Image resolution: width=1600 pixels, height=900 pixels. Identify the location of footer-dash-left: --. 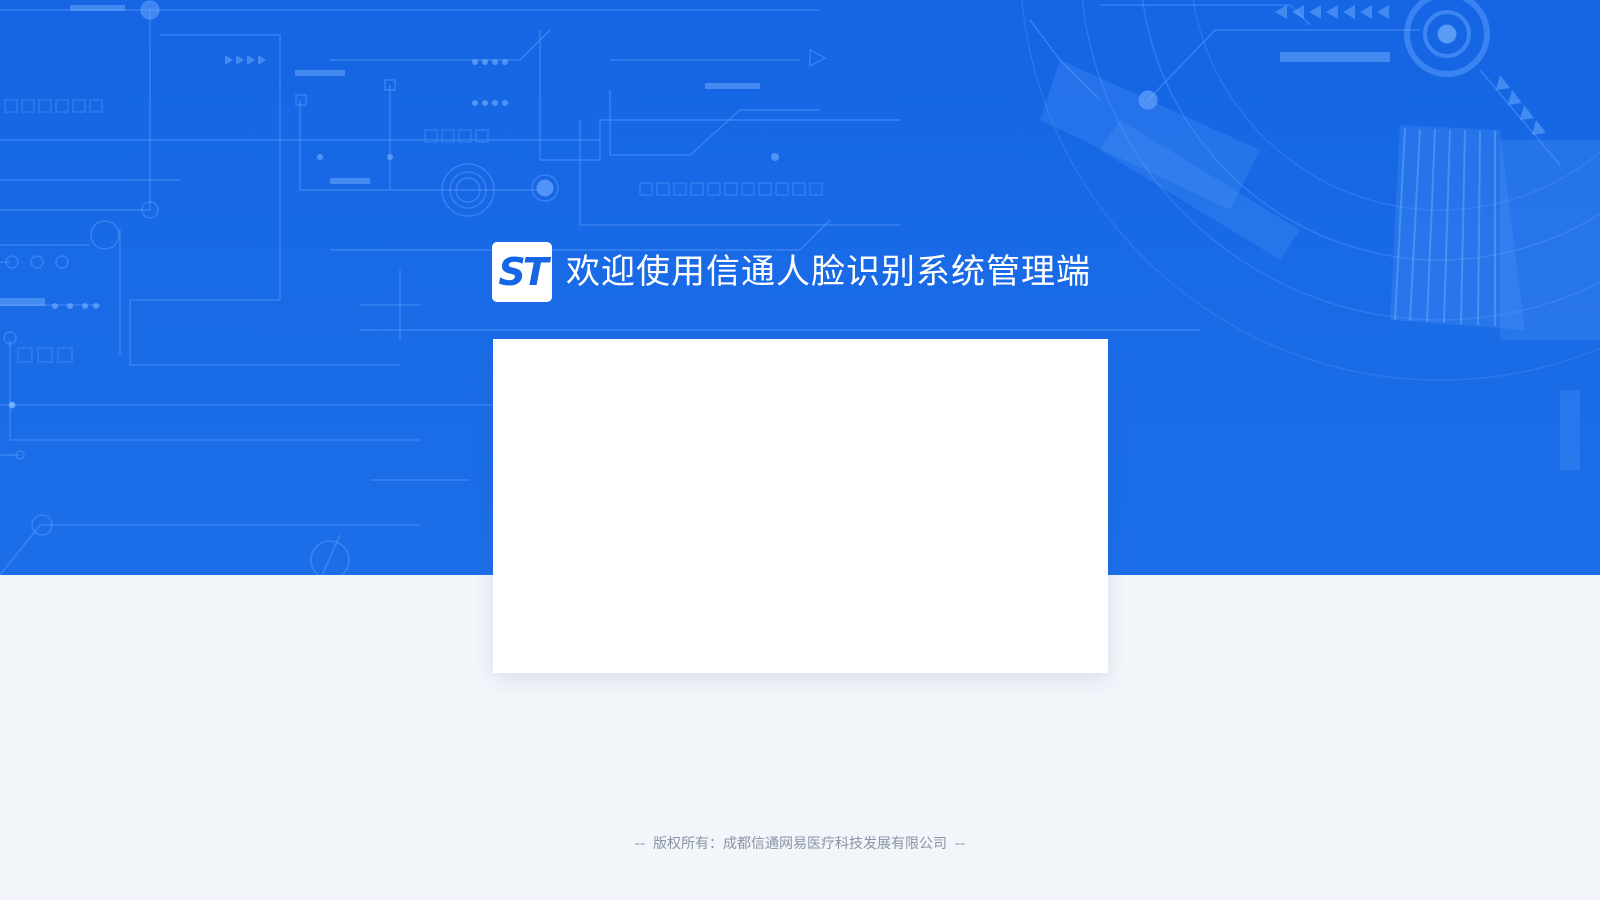
(639, 844).